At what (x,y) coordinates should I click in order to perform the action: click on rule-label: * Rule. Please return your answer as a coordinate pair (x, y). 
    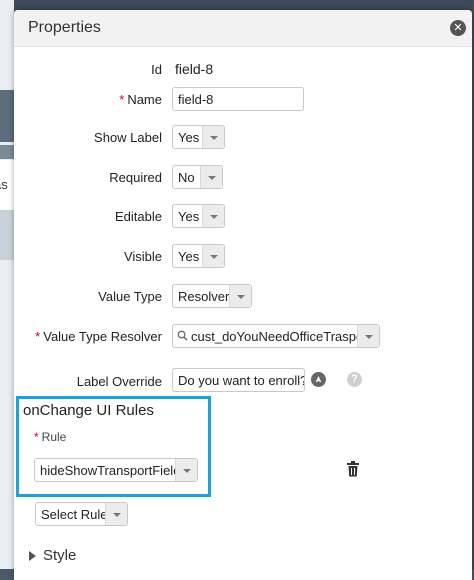
    Looking at the image, I should click on (50, 437).